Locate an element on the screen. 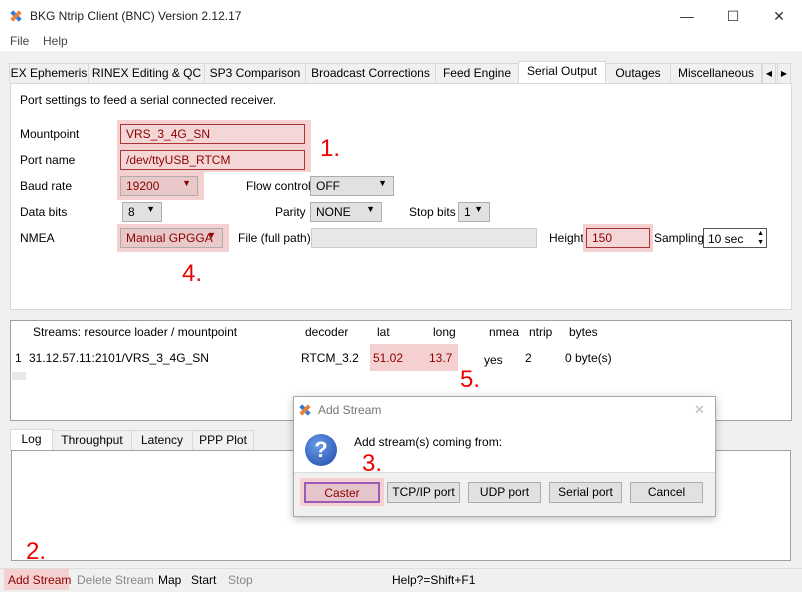 The width and height of the screenshot is (802, 592). stop-bits-value: 1 is located at coordinates (467, 212).